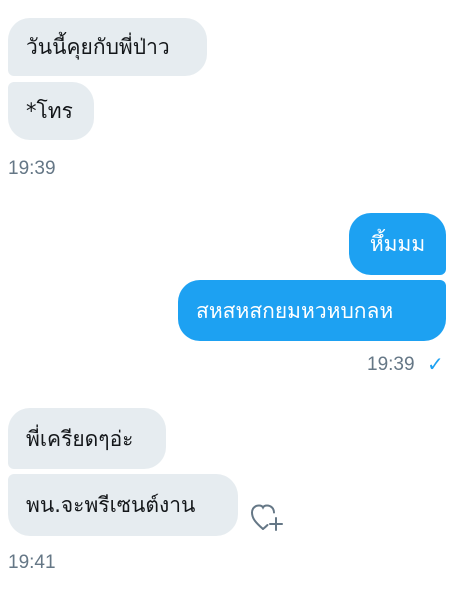 The image size is (465, 593). Describe the element at coordinates (111, 505) in the screenshot. I see `message-text: พน.จะพรีเซนต์งาน` at that location.